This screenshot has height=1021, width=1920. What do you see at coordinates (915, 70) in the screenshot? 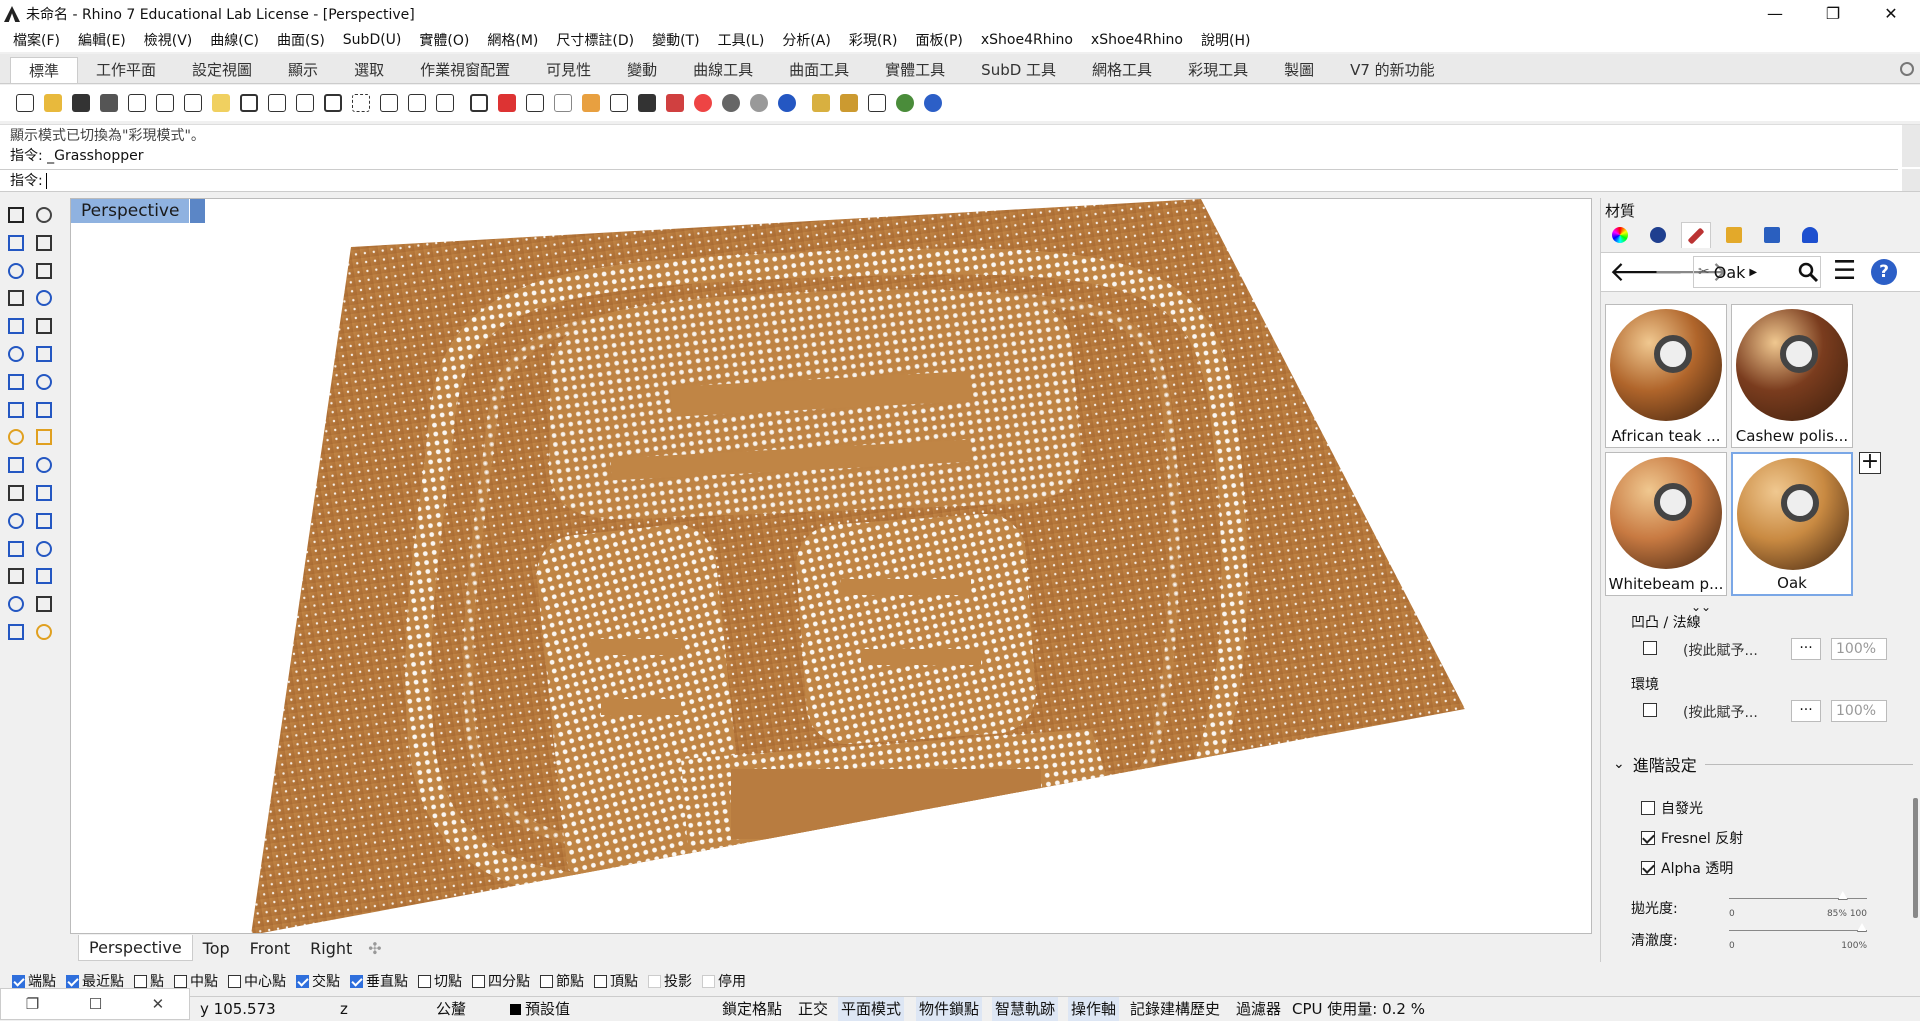
I see `toolbar-tab: 實體工具` at bounding box center [915, 70].